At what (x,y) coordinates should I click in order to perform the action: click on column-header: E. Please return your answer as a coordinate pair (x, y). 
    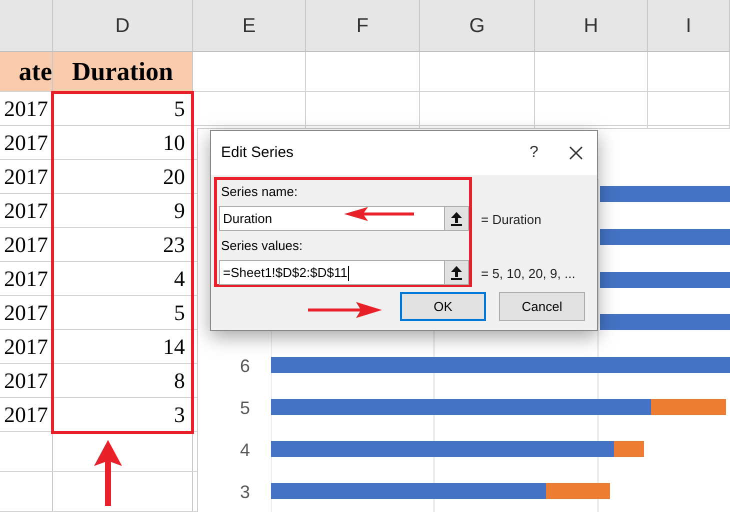
    Looking at the image, I should click on (249, 25).